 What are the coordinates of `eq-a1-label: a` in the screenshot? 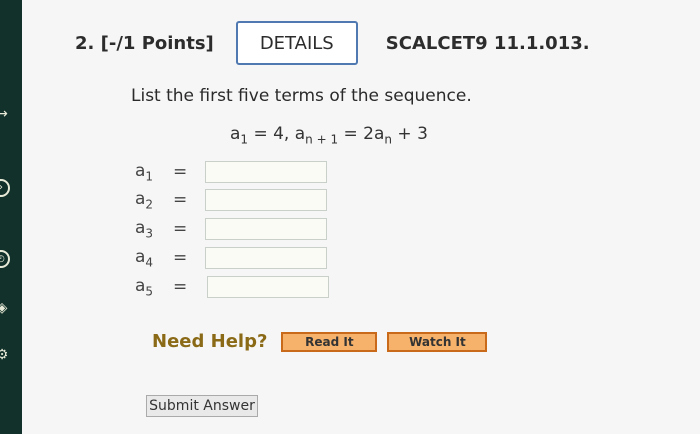 It's located at (235, 134).